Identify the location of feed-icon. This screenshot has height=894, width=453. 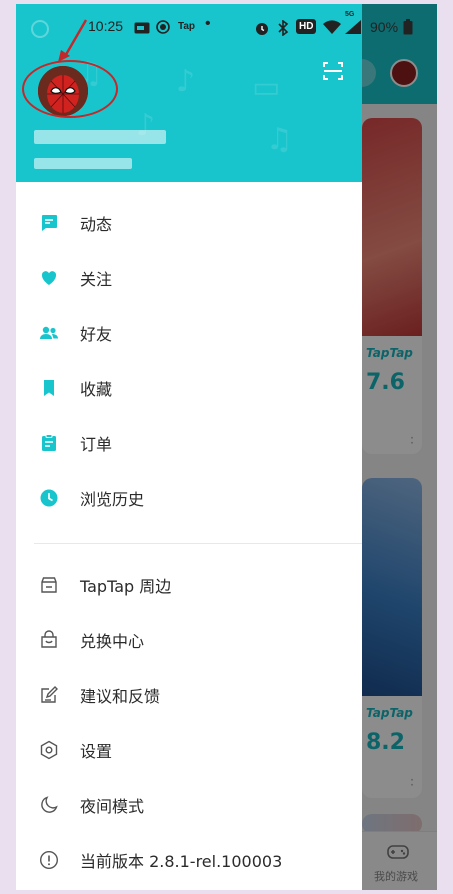
(49, 223).